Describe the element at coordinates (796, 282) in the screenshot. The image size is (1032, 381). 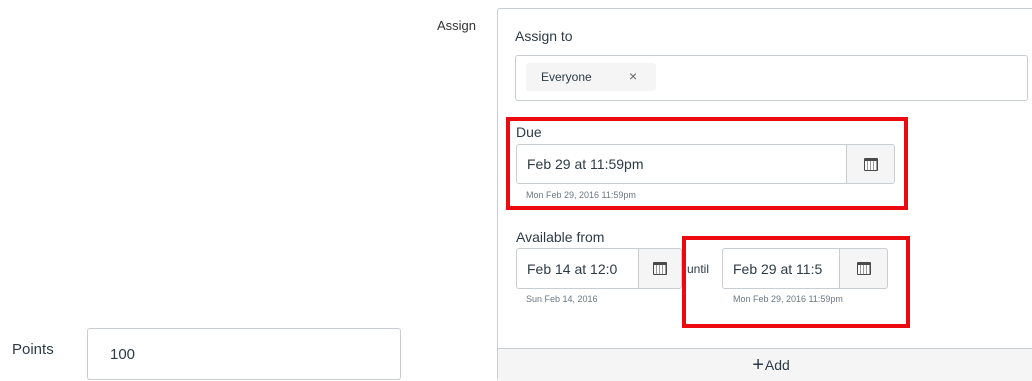
I see `until-highlight-box` at that location.